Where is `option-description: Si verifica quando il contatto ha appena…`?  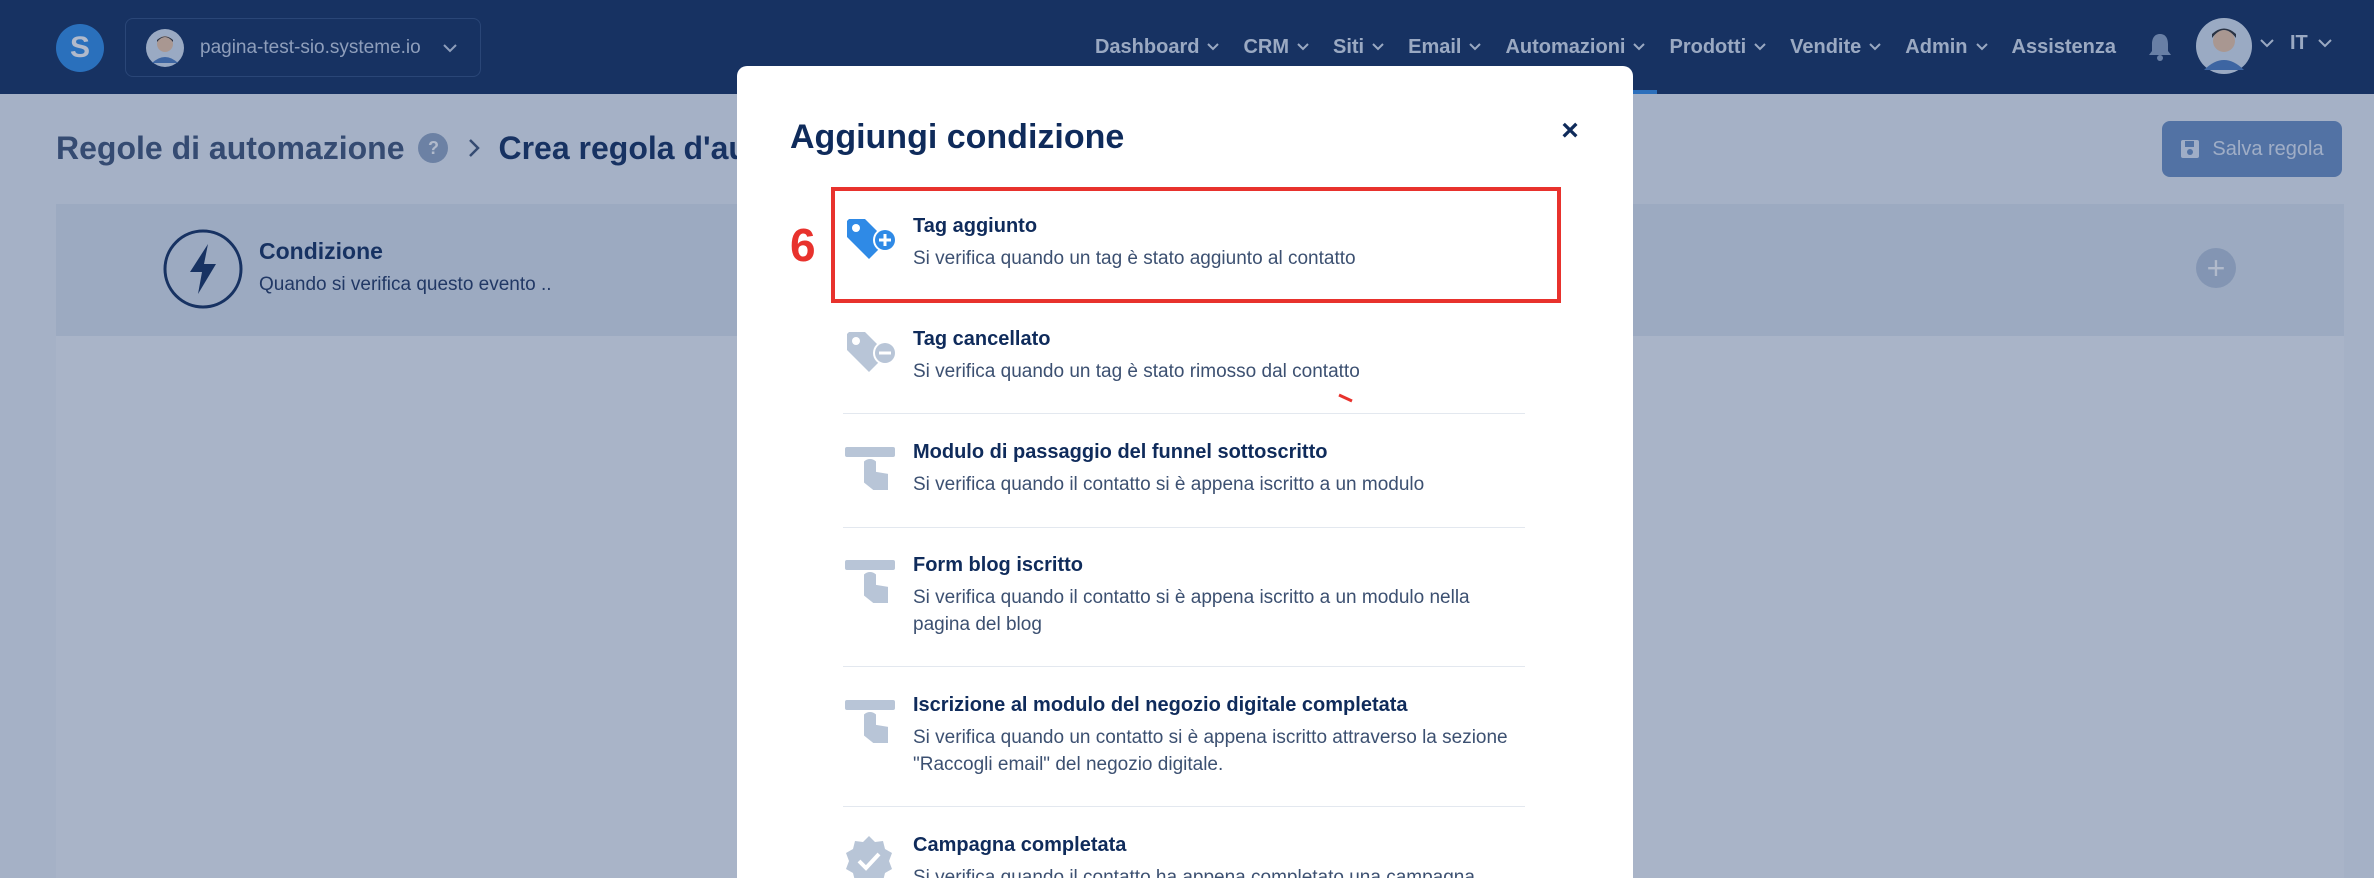 option-description: Si verifica quando il contatto ha appena… is located at coordinates (1194, 872).